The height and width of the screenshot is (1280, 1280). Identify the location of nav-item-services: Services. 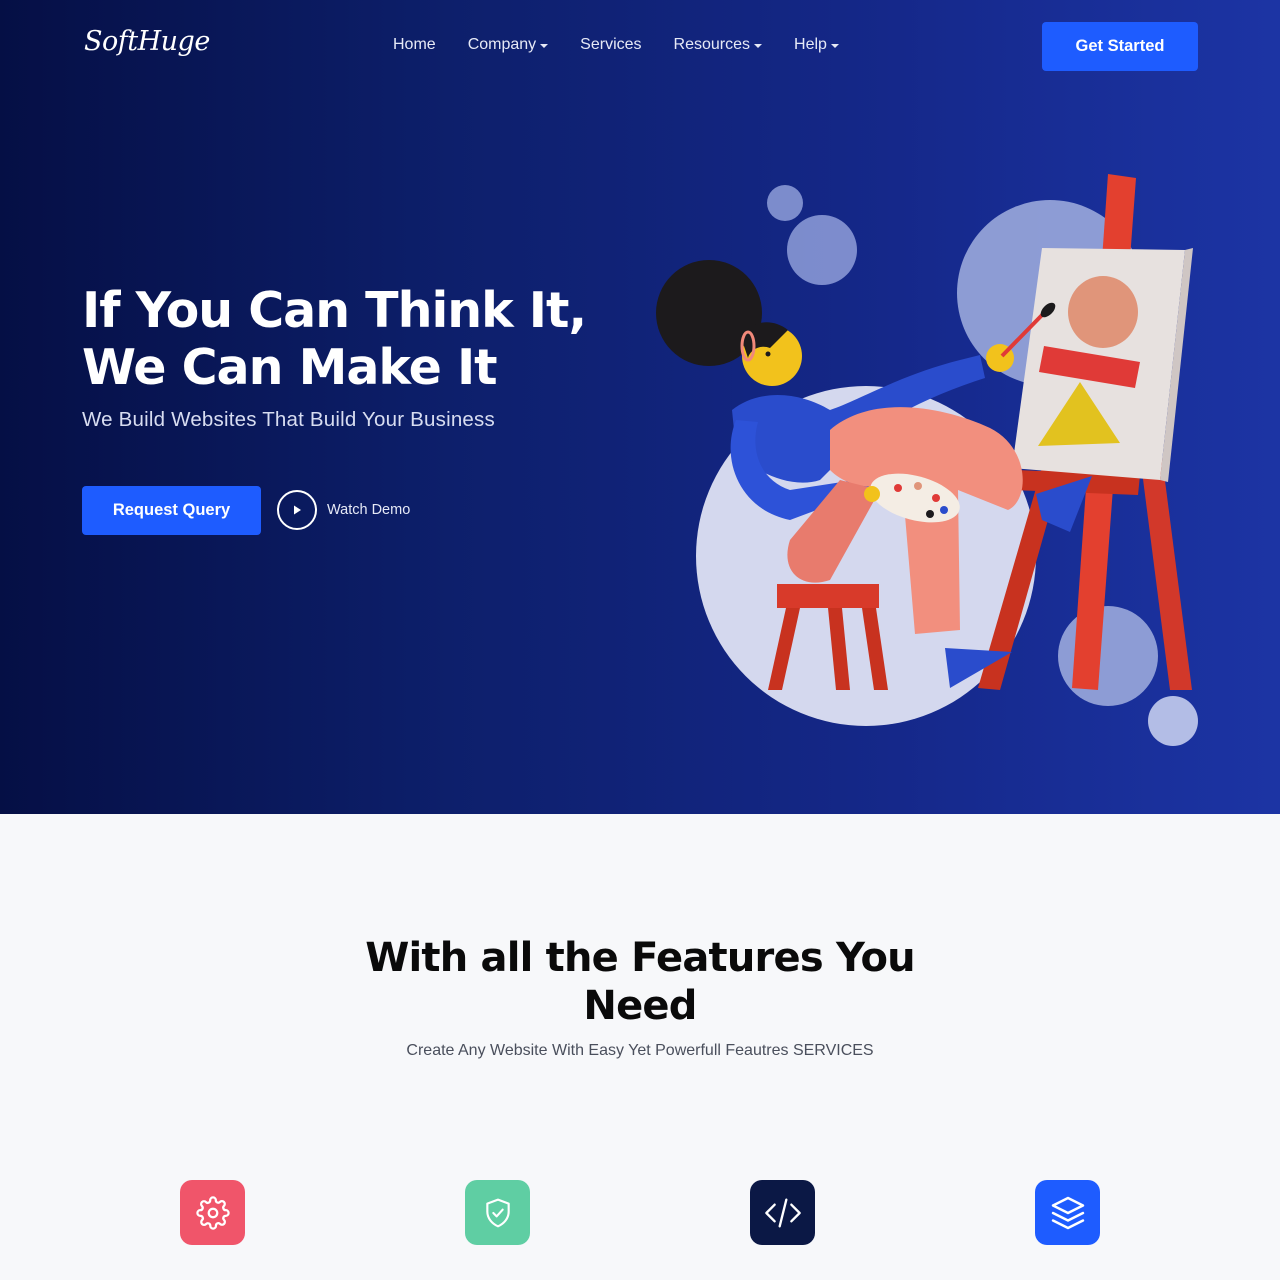
(610, 45).